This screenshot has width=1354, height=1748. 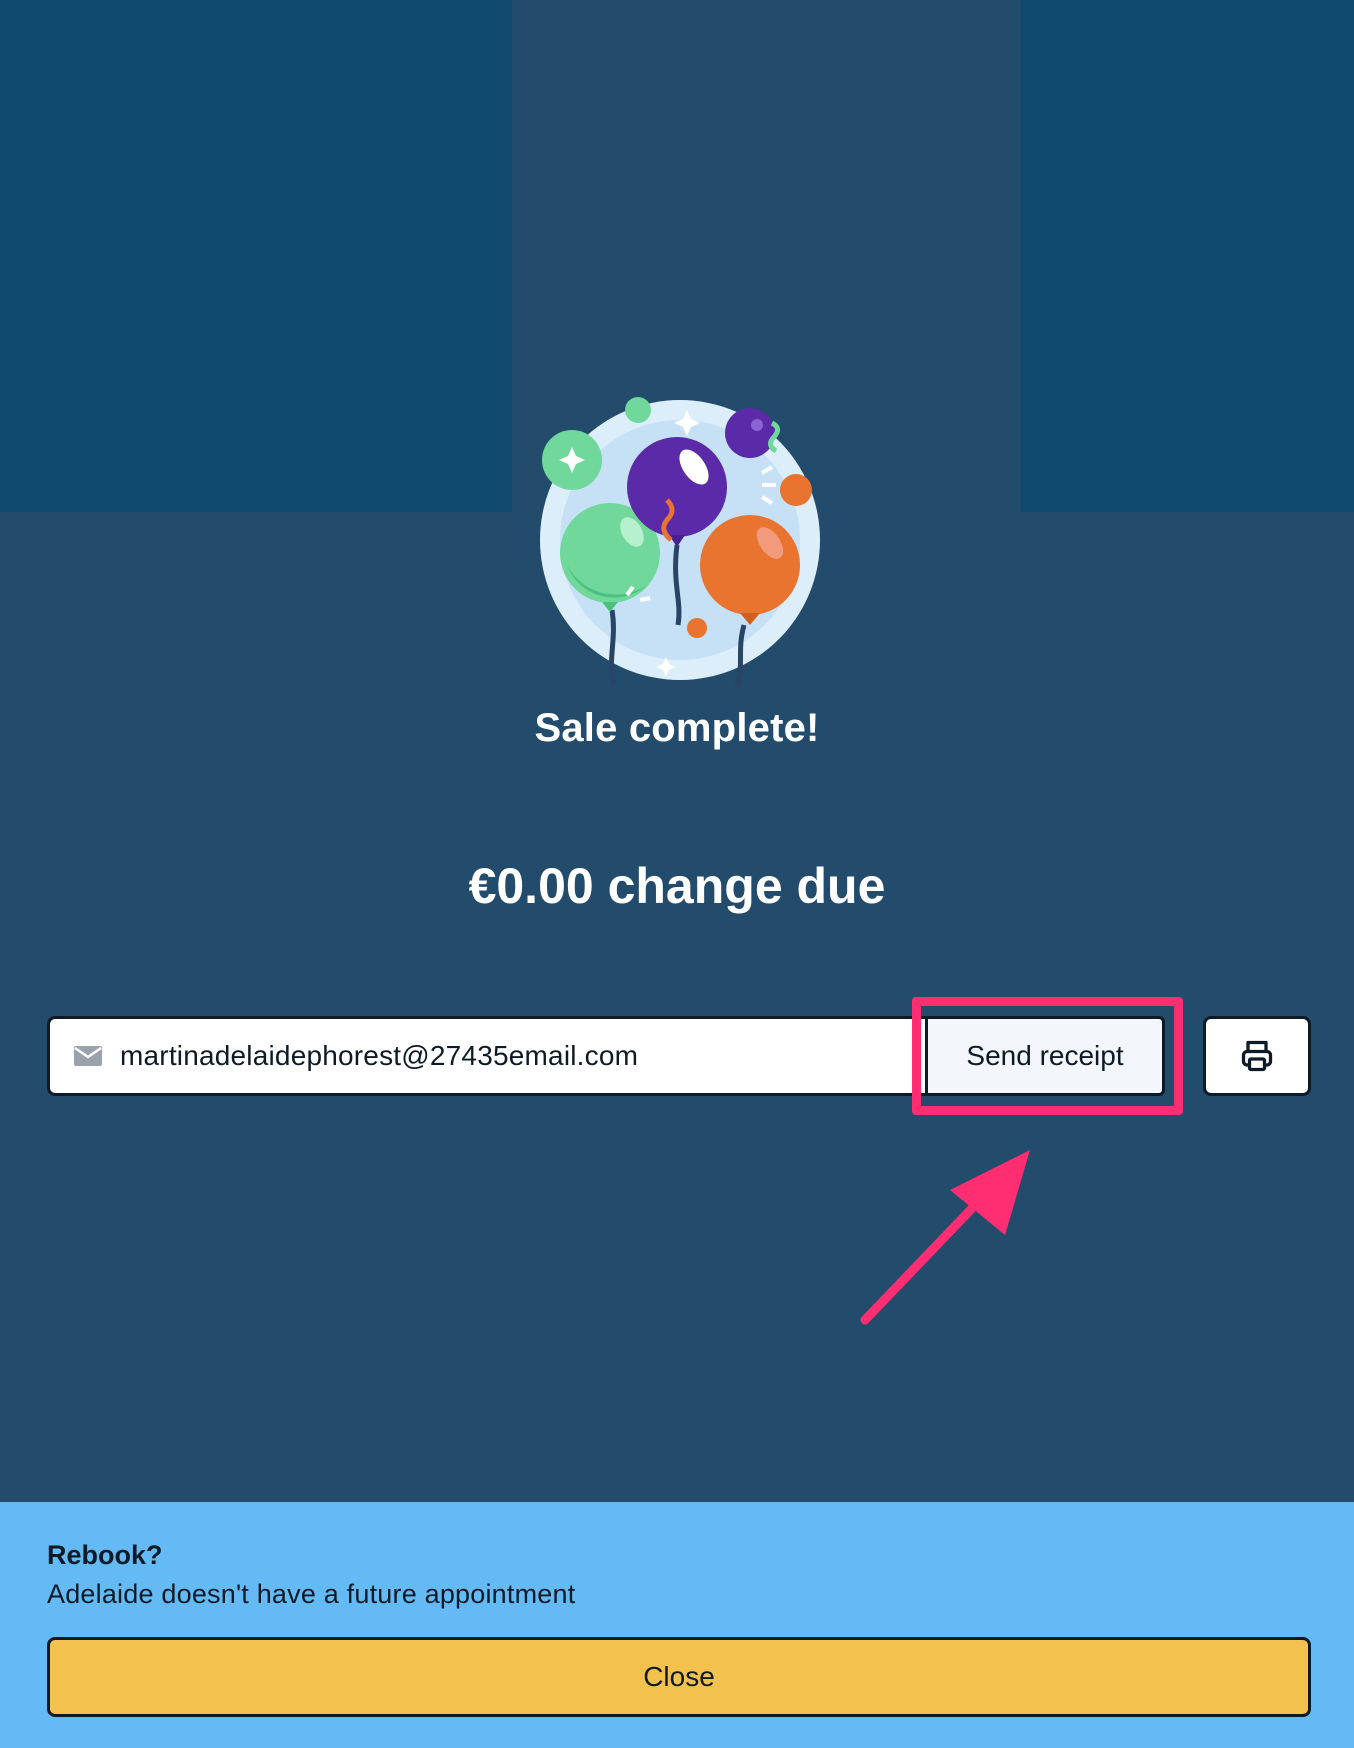 I want to click on send-receipt-button: Send receipt, so click(x=1045, y=1056).